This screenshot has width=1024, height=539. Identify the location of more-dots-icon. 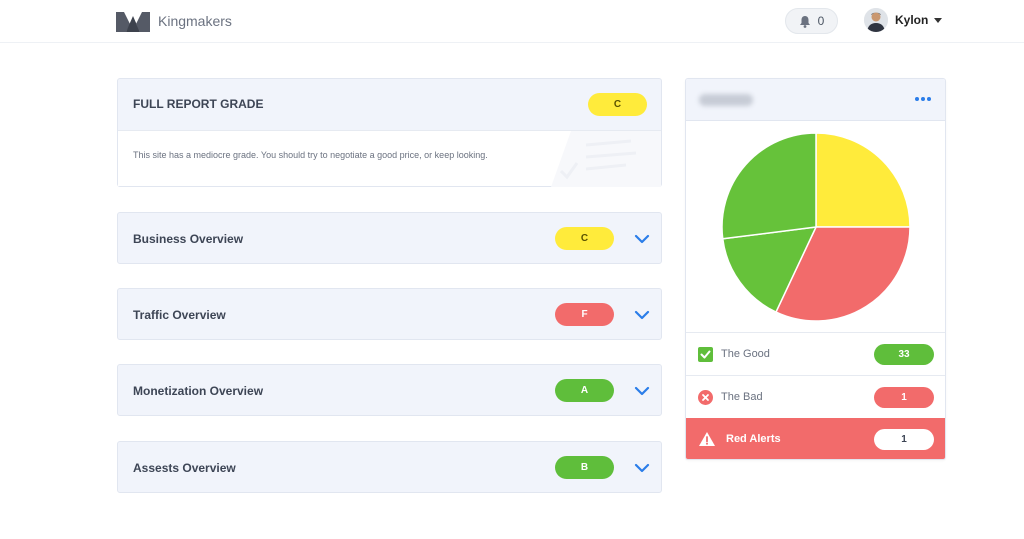
(923, 99).